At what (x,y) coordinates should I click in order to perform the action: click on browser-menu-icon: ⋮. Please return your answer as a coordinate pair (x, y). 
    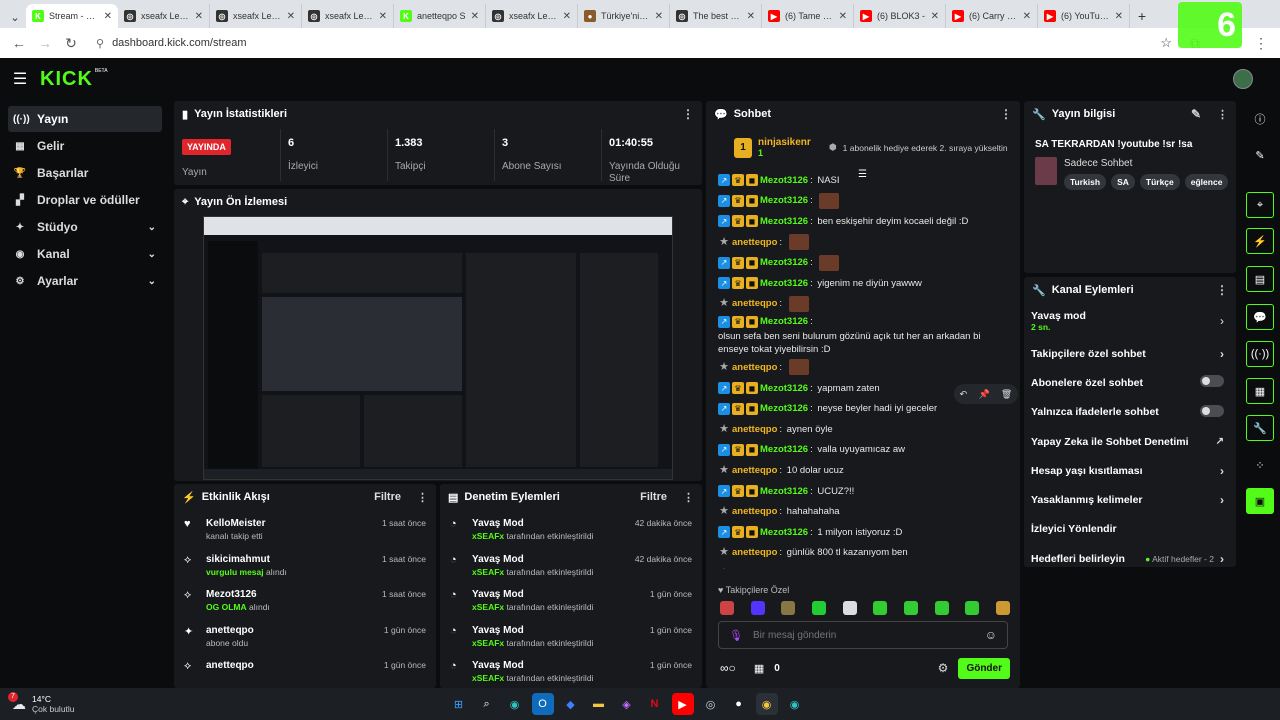
    Looking at the image, I should click on (1261, 43).